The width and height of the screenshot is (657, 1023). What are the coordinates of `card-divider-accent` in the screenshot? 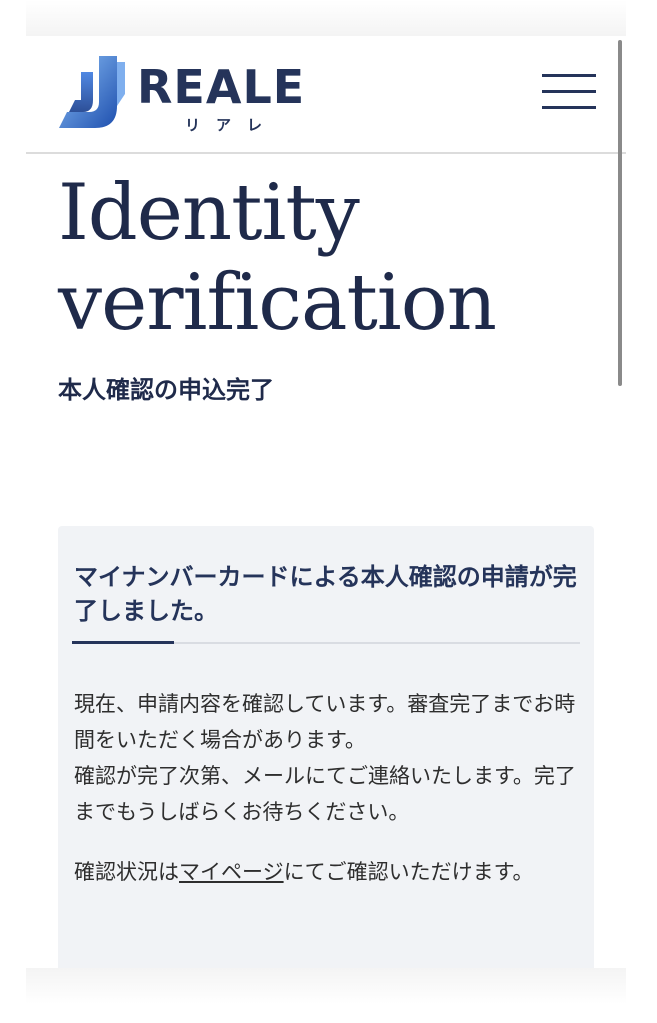 It's located at (123, 642).